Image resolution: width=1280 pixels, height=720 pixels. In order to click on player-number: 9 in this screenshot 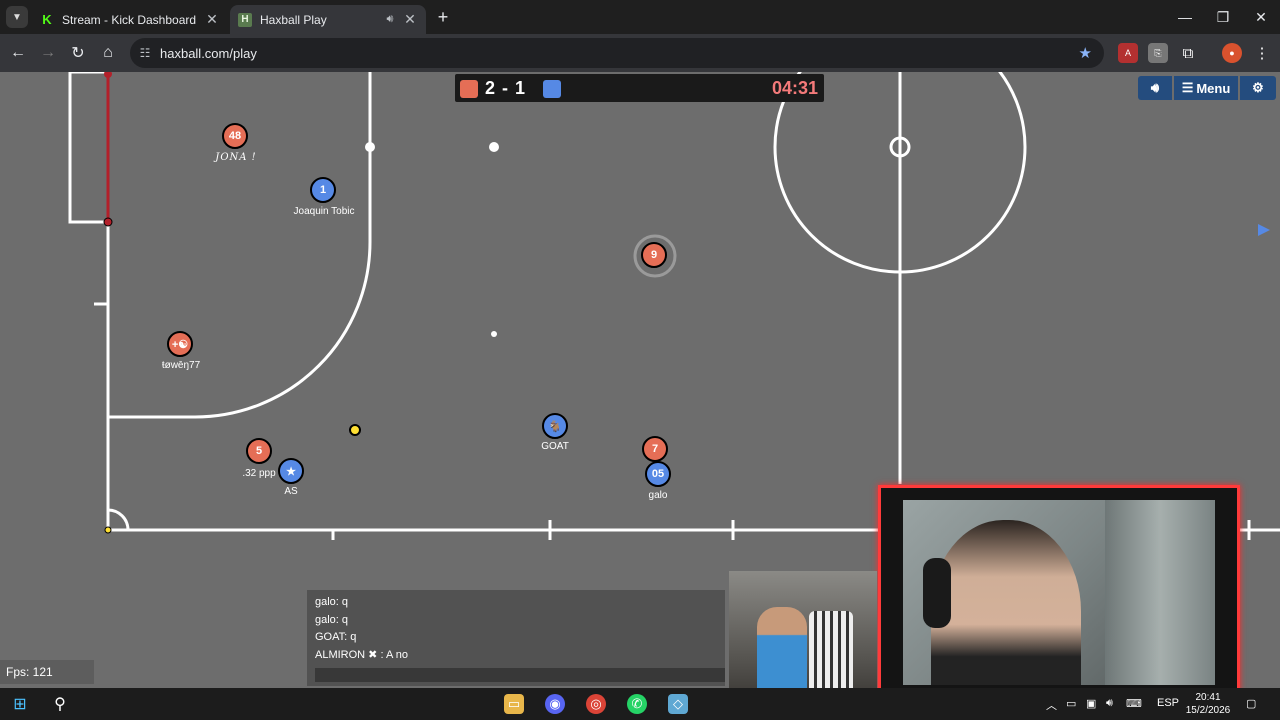, I will do `click(654, 255)`.